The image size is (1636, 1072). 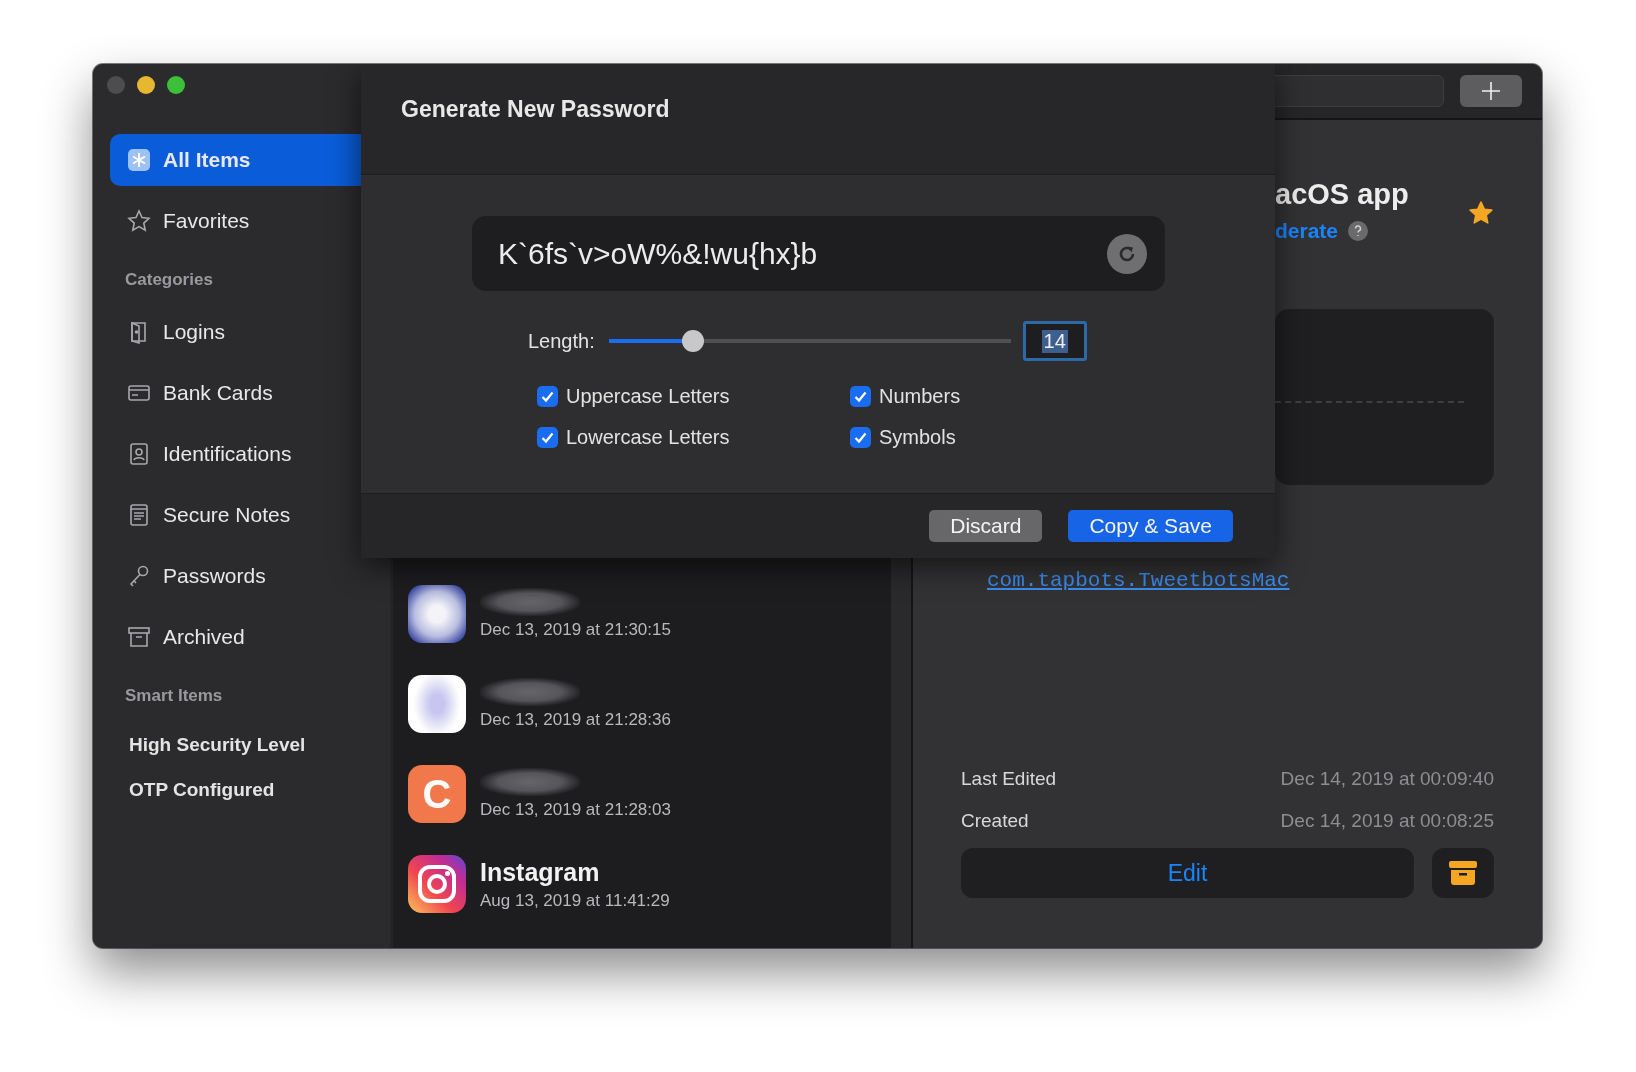 What do you see at coordinates (139, 515) in the screenshot?
I see `note-icon` at bounding box center [139, 515].